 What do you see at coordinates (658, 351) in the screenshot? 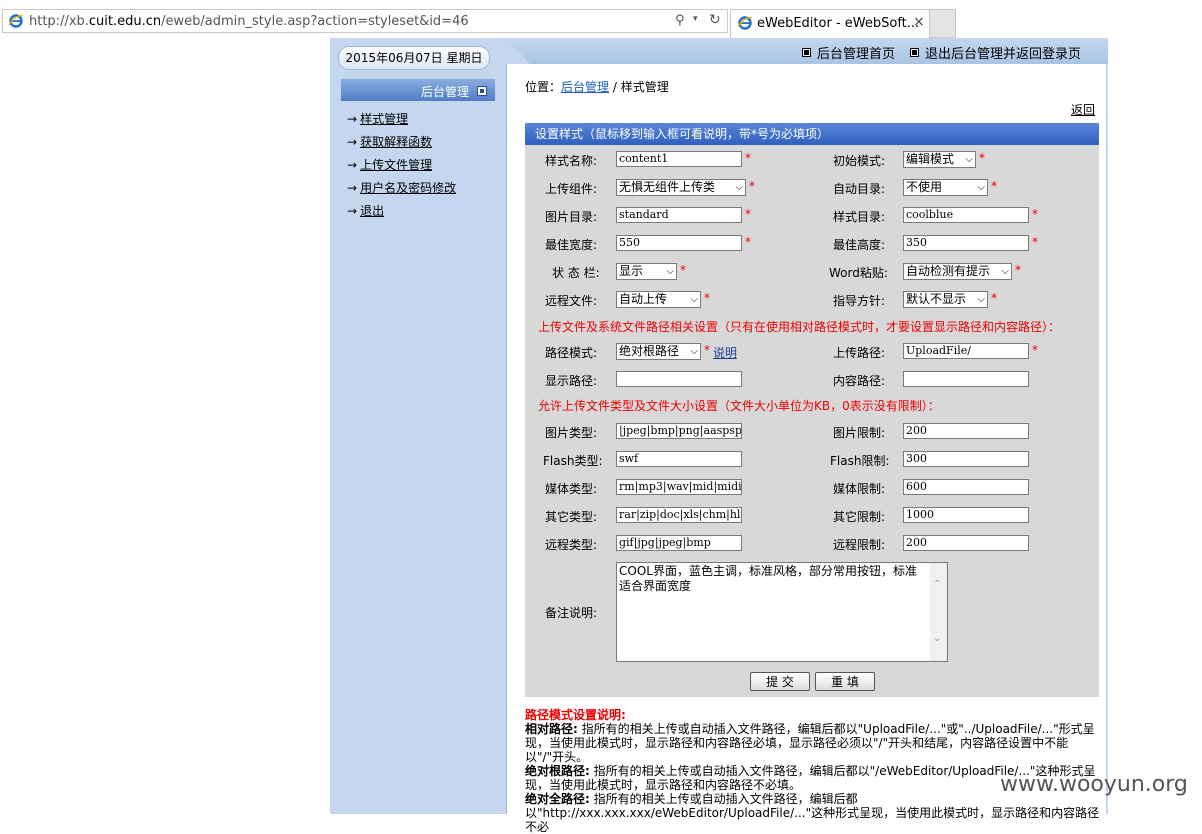
I see `path-mode-select: 绝对根路径 ⌵` at bounding box center [658, 351].